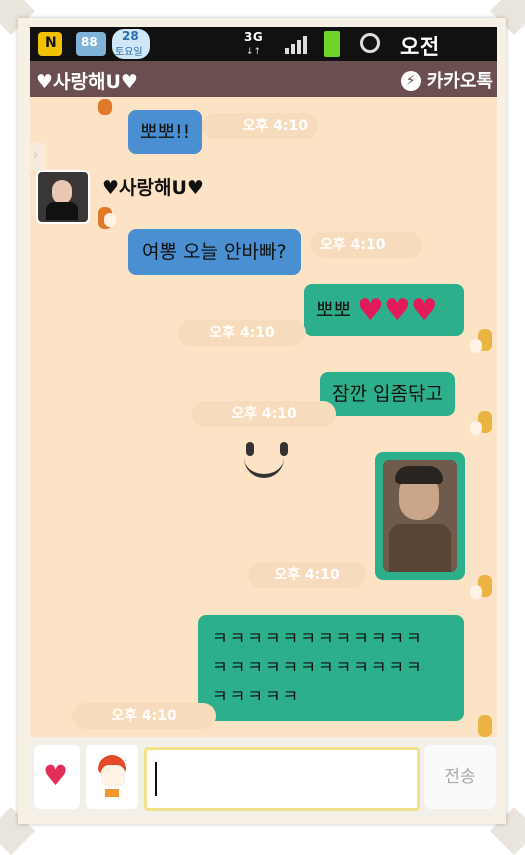  What do you see at coordinates (50, 44) in the screenshot?
I see `notification-app-icon: N` at bounding box center [50, 44].